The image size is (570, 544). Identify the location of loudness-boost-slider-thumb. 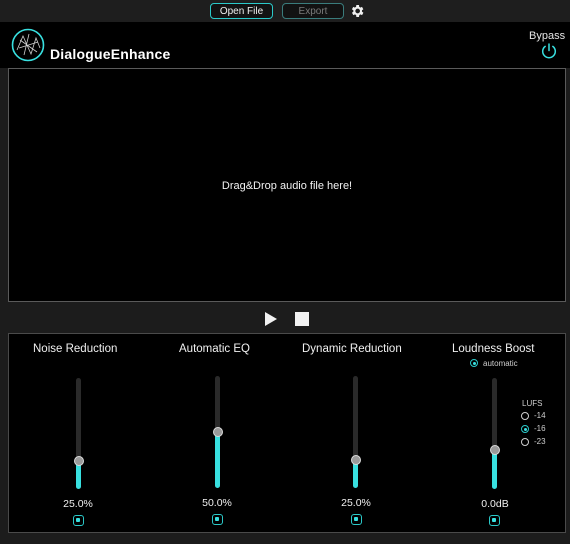
(494, 450).